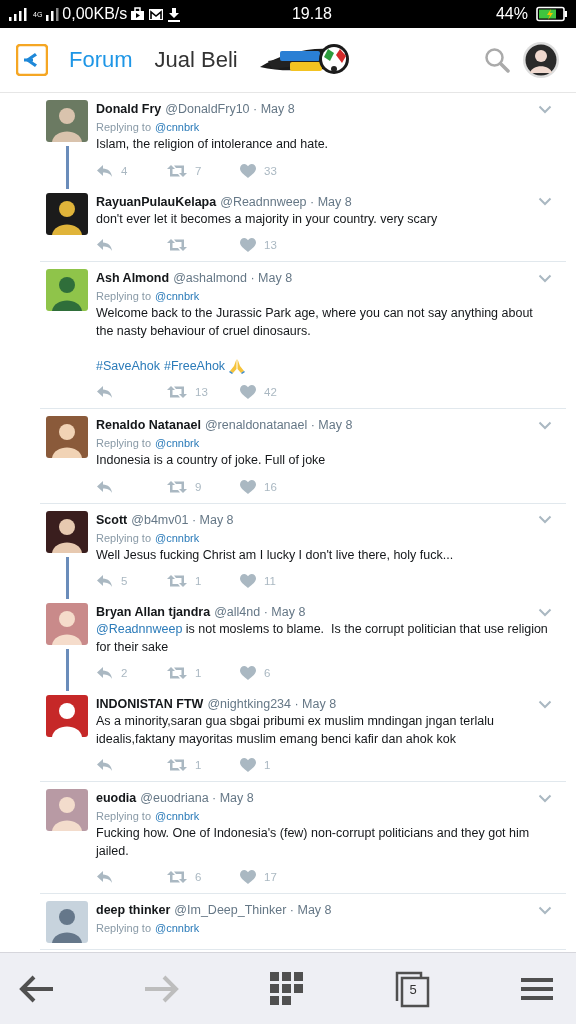 The height and width of the screenshot is (1024, 576). I want to click on tweet-meta: @b4mv01 · May 8, so click(182, 519).